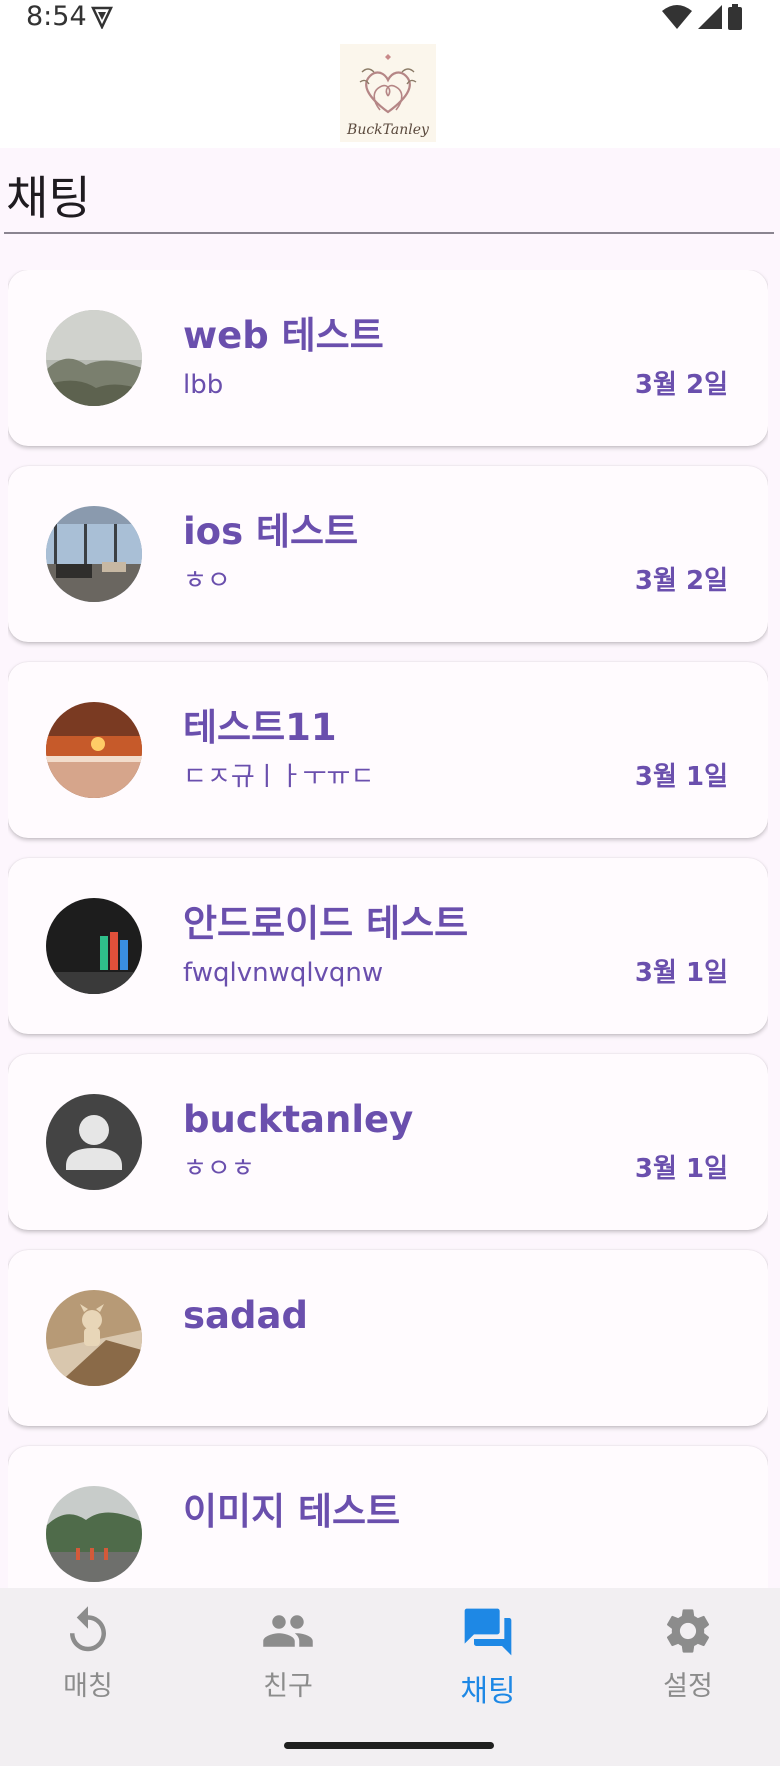 Image resolution: width=780 pixels, height=1766 pixels. I want to click on status-time: 8:54, so click(56, 16).